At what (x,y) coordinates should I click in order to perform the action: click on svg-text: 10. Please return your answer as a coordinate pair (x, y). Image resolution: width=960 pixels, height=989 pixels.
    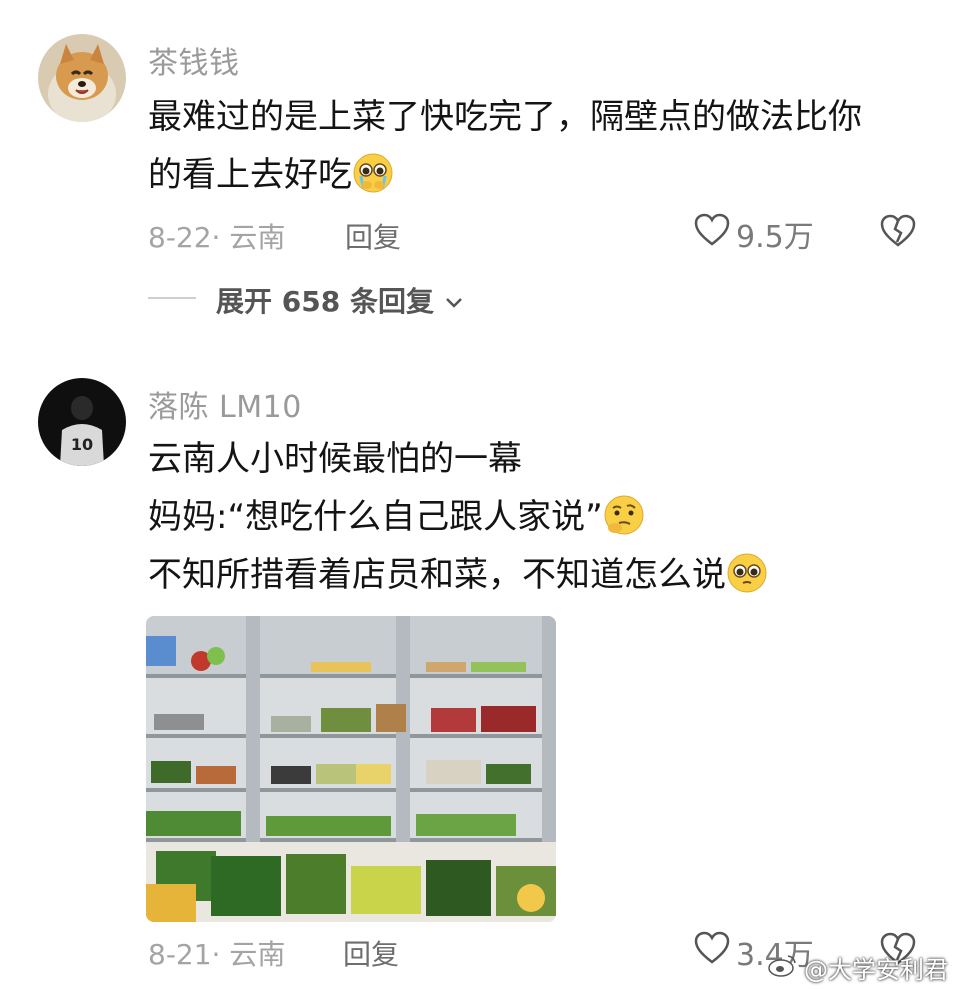
    Looking at the image, I should click on (82, 444).